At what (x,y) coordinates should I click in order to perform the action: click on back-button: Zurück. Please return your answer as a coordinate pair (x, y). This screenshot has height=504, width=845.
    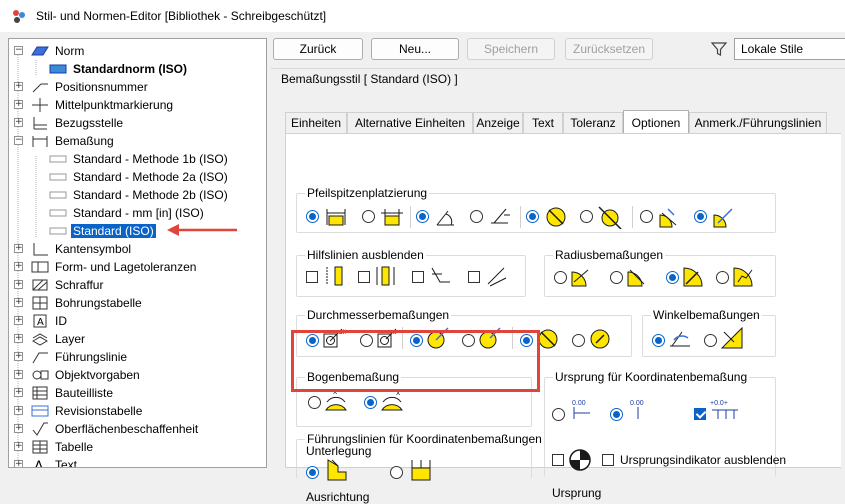
    Looking at the image, I should click on (318, 49).